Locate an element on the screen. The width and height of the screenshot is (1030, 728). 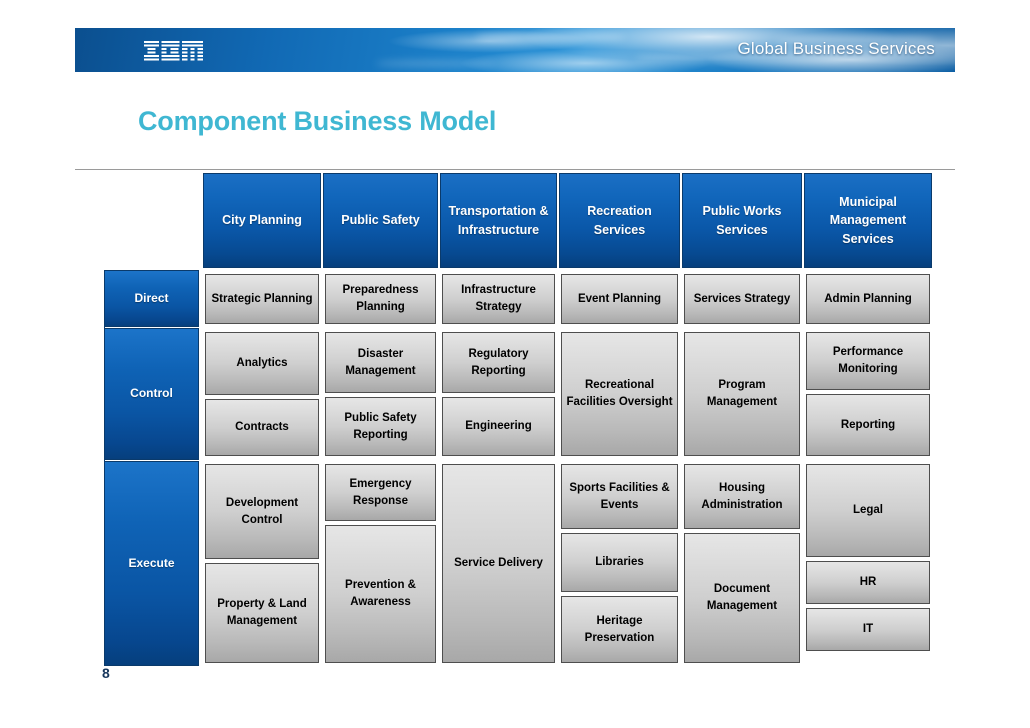
row-label-control: Control is located at coordinates (151, 394).